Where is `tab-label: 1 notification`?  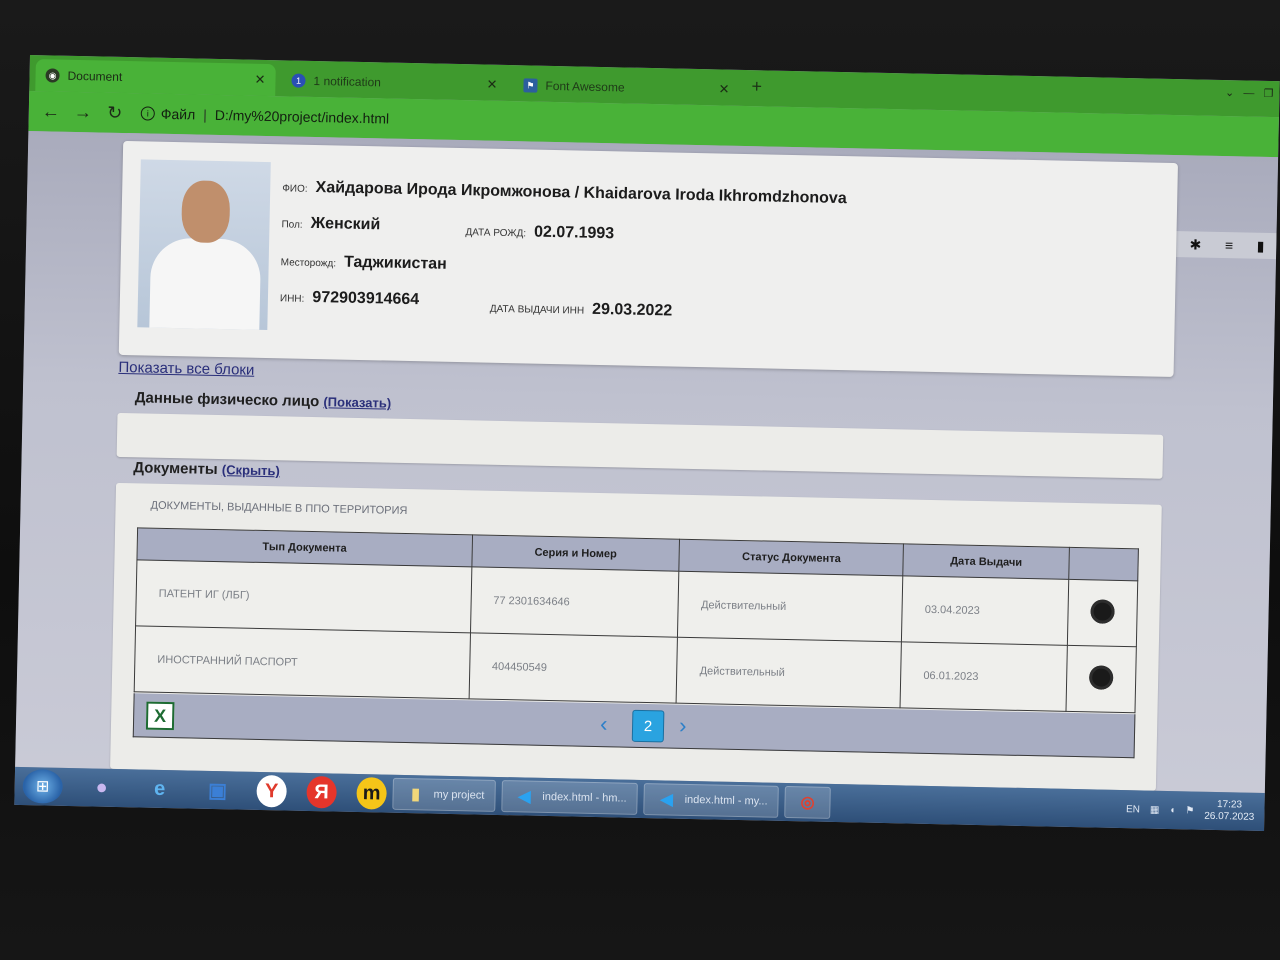 tab-label: 1 notification is located at coordinates (347, 81).